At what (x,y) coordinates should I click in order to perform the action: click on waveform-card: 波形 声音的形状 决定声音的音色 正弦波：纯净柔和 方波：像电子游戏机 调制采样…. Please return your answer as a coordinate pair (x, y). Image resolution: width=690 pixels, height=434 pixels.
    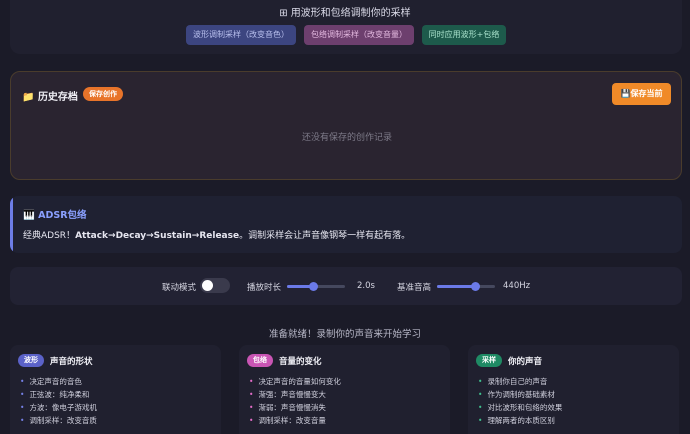
    Looking at the image, I should click on (115, 389).